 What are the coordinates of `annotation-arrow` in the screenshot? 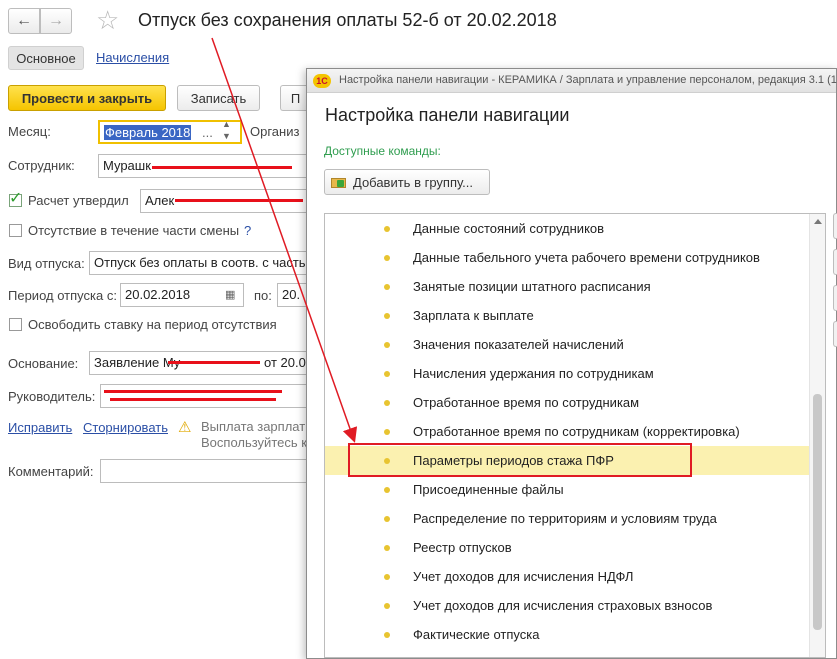 It's located at (284, 240).